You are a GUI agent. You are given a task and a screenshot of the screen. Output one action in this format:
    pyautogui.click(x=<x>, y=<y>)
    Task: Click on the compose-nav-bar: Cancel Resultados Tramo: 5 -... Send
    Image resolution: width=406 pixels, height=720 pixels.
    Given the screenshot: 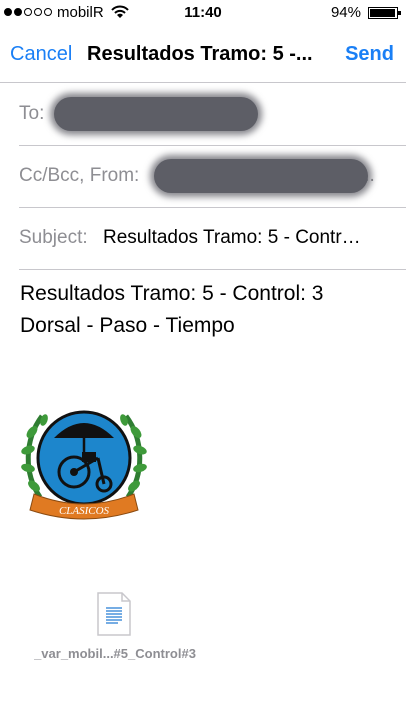 What is the action you would take?
    pyautogui.click(x=203, y=54)
    